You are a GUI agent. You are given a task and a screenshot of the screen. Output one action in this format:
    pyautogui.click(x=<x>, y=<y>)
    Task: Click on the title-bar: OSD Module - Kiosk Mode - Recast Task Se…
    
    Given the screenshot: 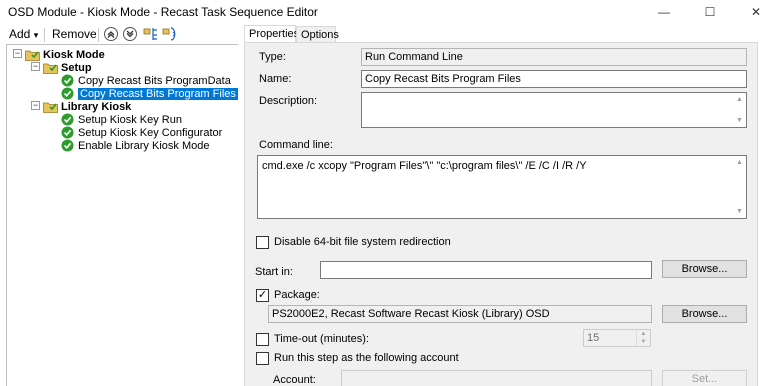 What is the action you would take?
    pyautogui.click(x=384, y=12)
    